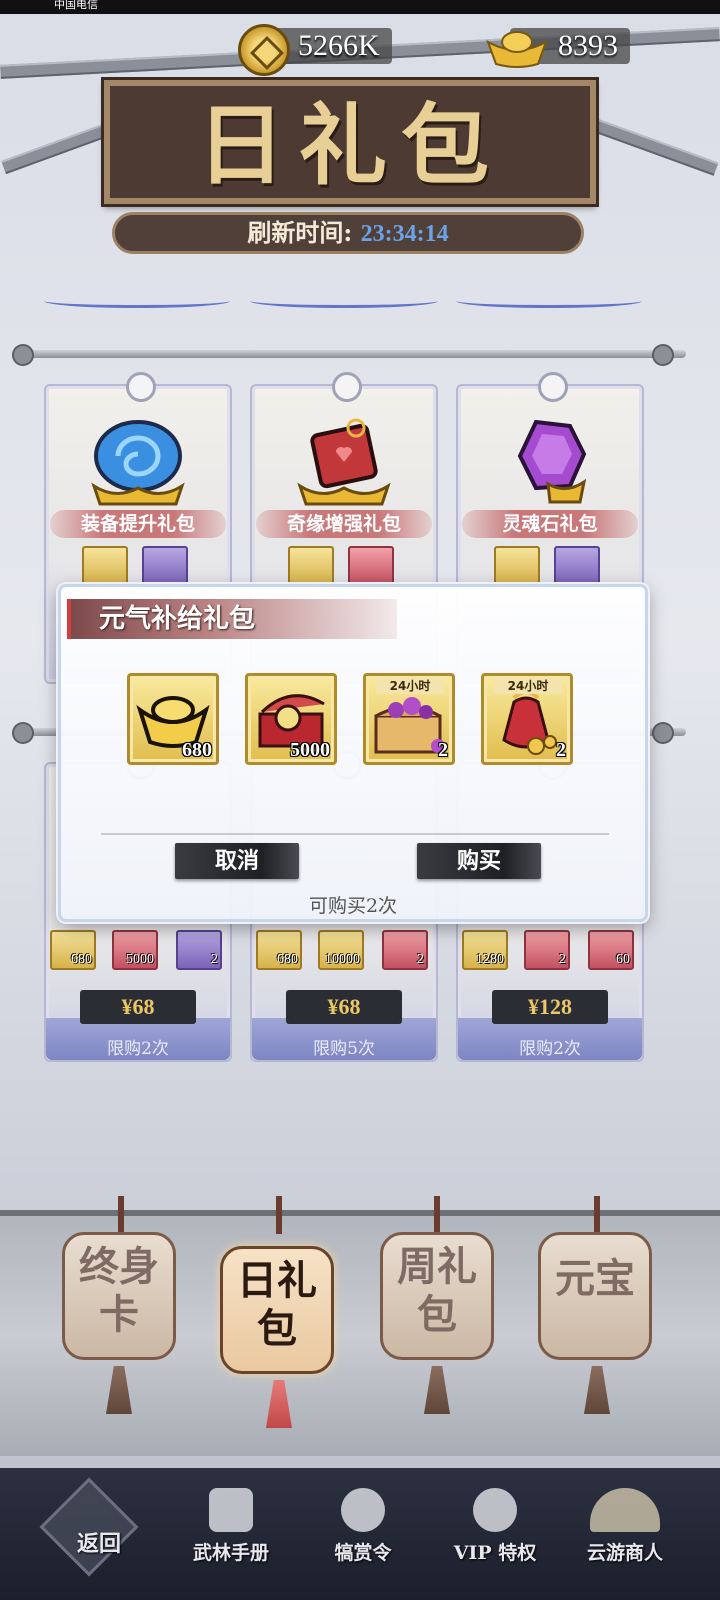 This screenshot has width=720, height=1600. I want to click on mini-ingot-icon: 1280, so click(485, 950).